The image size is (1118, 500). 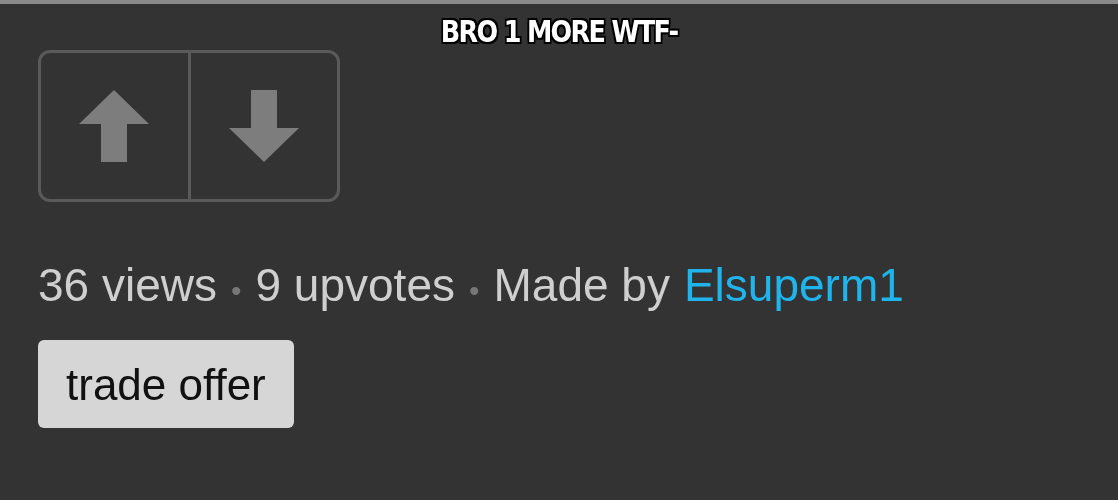 What do you see at coordinates (581, 285) in the screenshot?
I see `stat-text: Made by` at bounding box center [581, 285].